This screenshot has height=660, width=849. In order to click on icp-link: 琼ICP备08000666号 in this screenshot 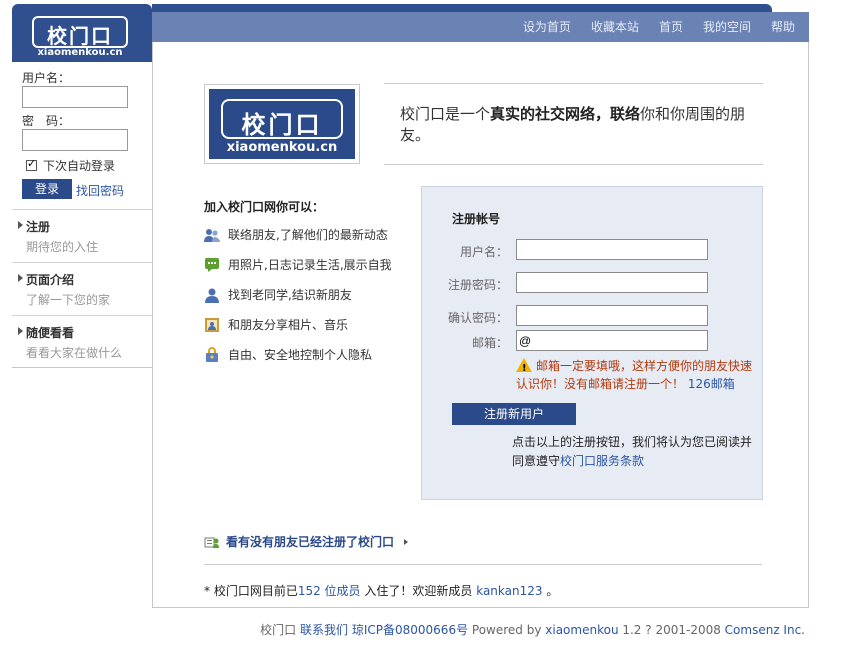, I will do `click(410, 630)`.